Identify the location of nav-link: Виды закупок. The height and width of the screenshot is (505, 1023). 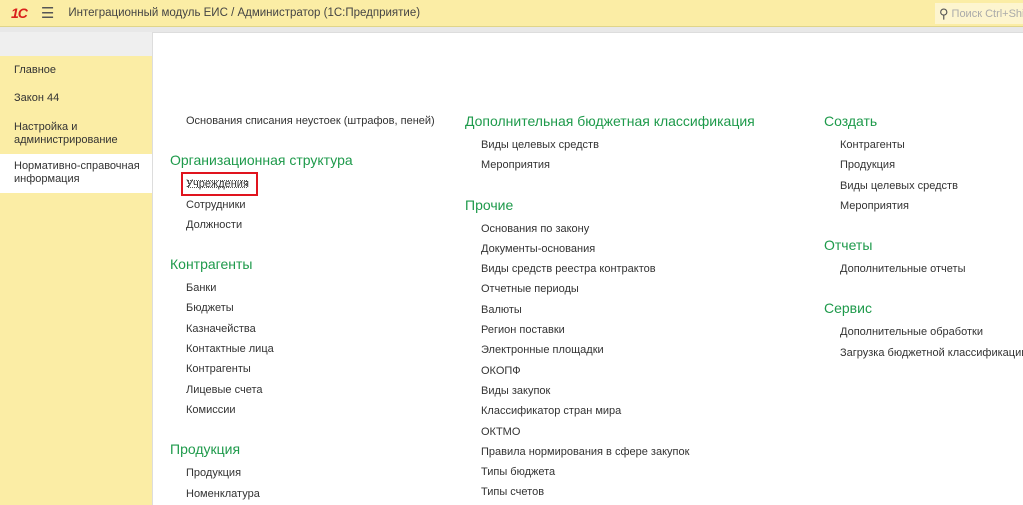
(610, 391).